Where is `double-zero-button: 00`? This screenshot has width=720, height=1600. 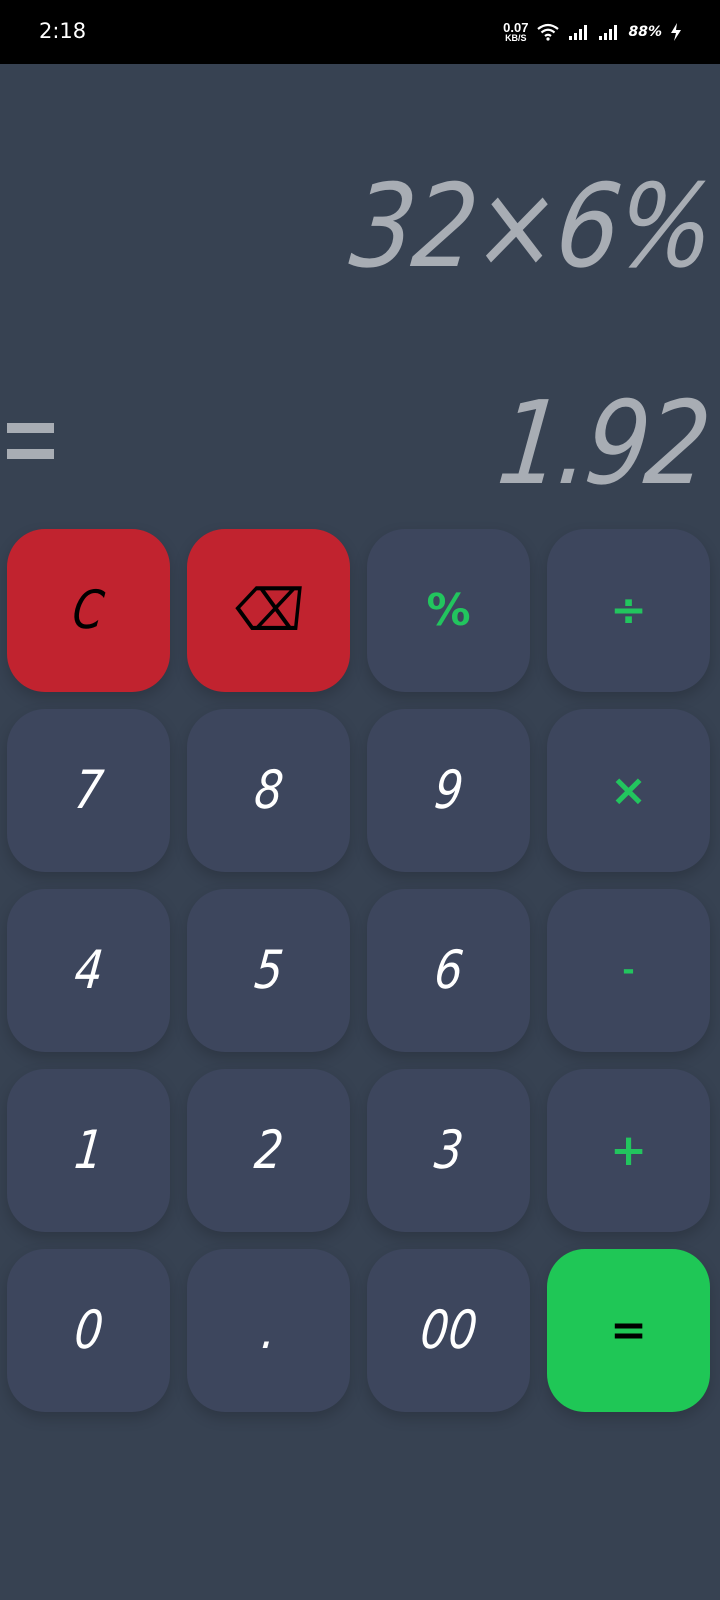
double-zero-button: 00 is located at coordinates (448, 1330).